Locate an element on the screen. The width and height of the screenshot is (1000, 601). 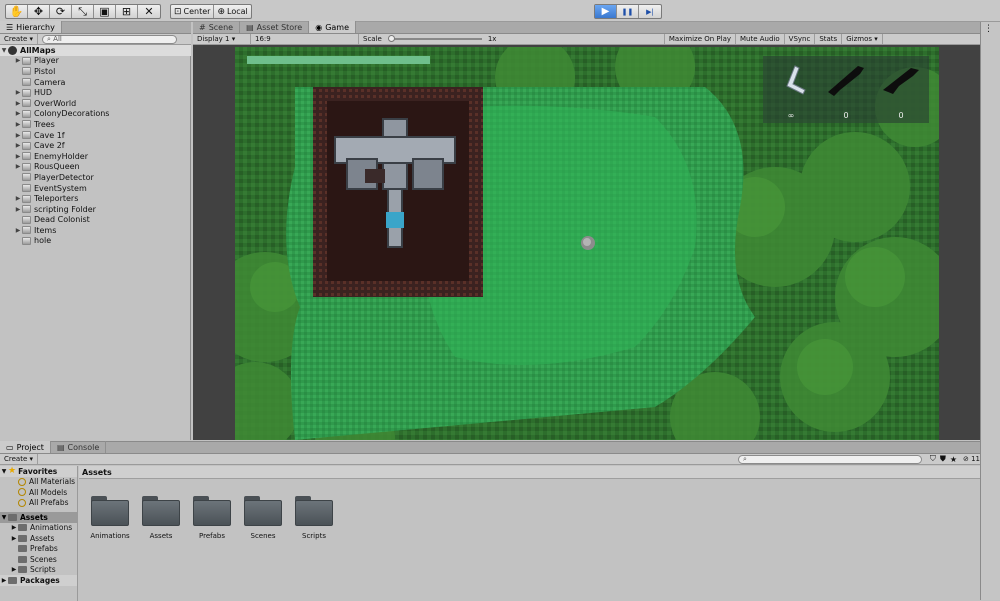
weapon-slot-boomerang: ∞ is located at coordinates (791, 89).